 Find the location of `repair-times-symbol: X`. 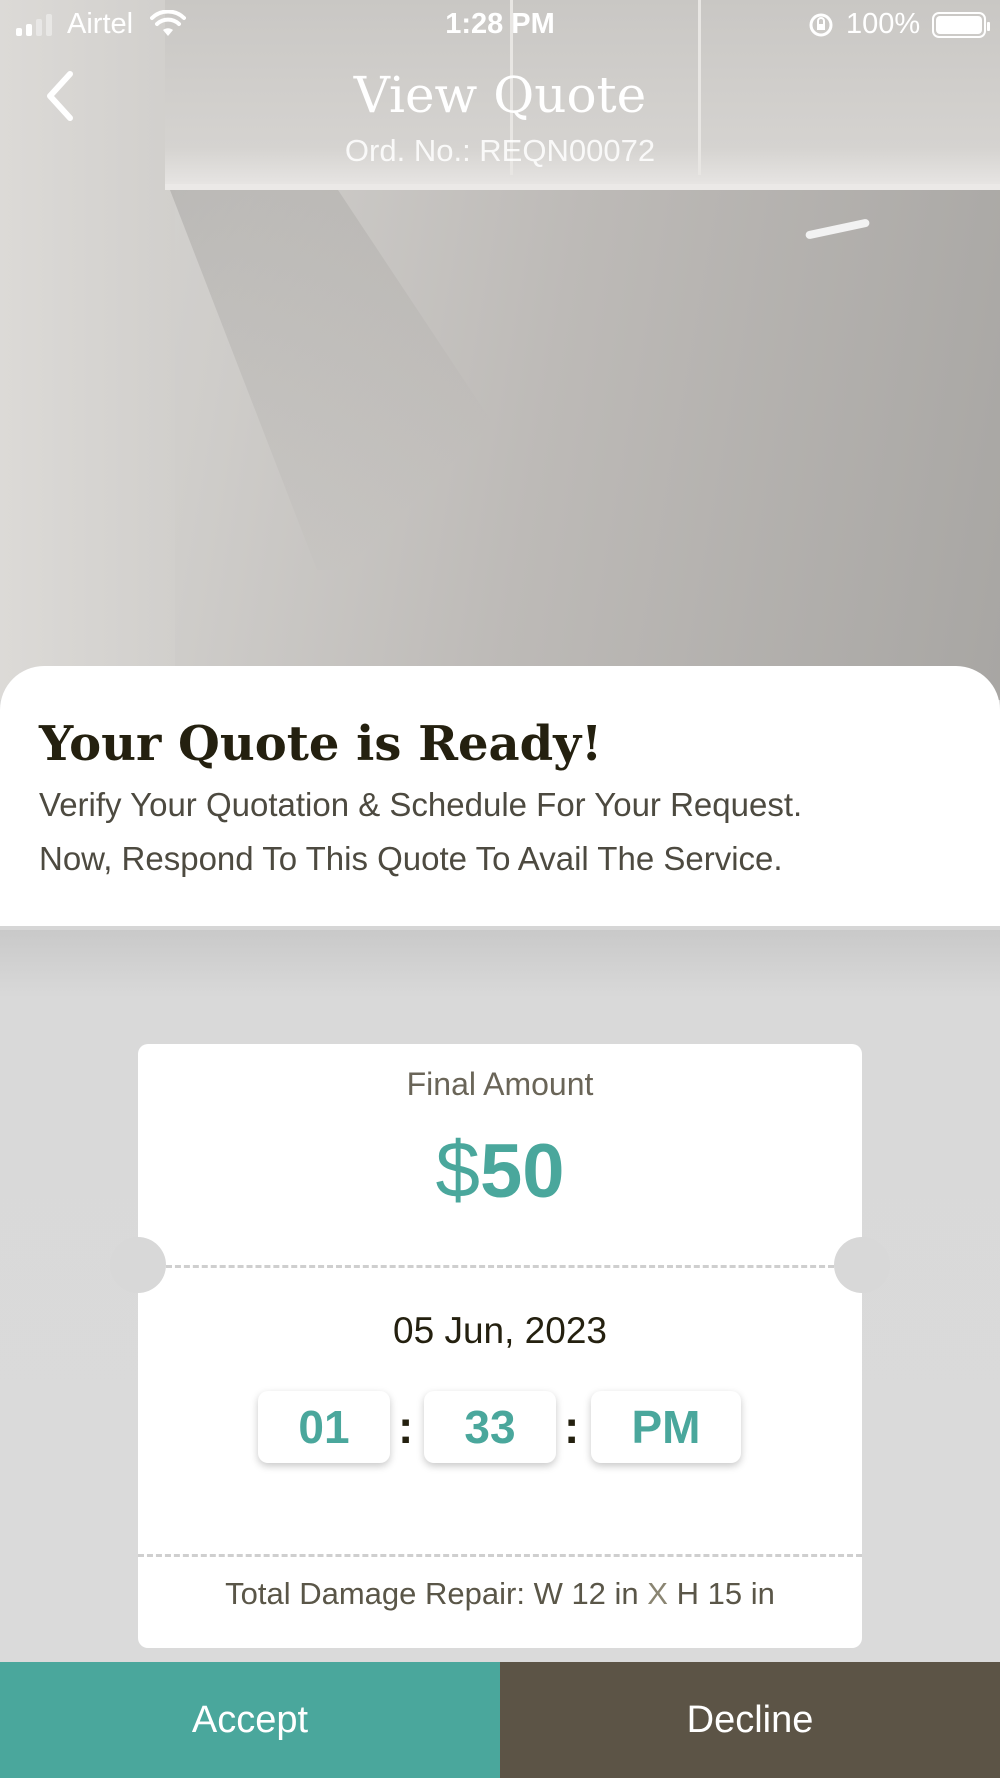

repair-times-symbol: X is located at coordinates (657, 1593).